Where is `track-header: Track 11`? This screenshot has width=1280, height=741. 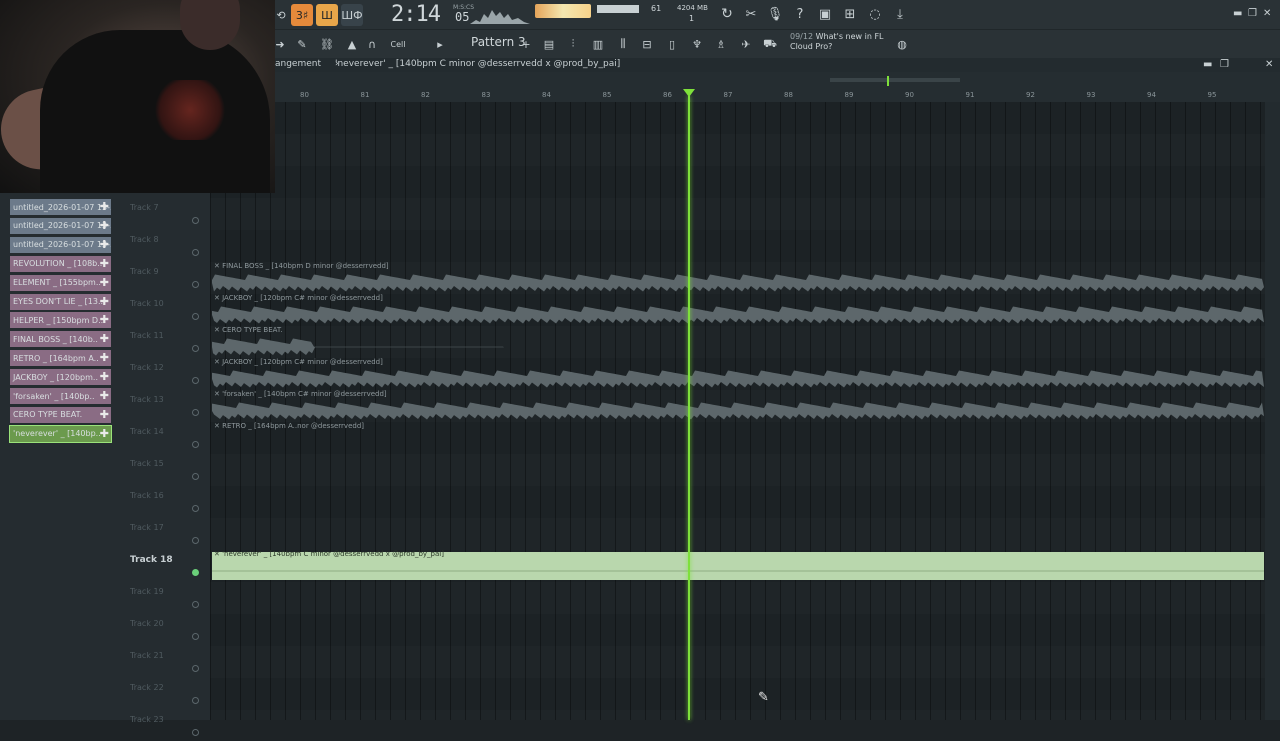
track-header: Track 11 is located at coordinates (164, 341).